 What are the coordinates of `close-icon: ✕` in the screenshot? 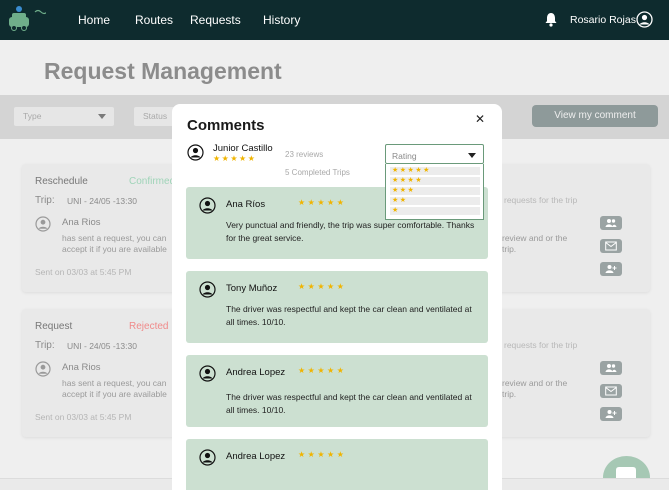 It's located at (480, 119).